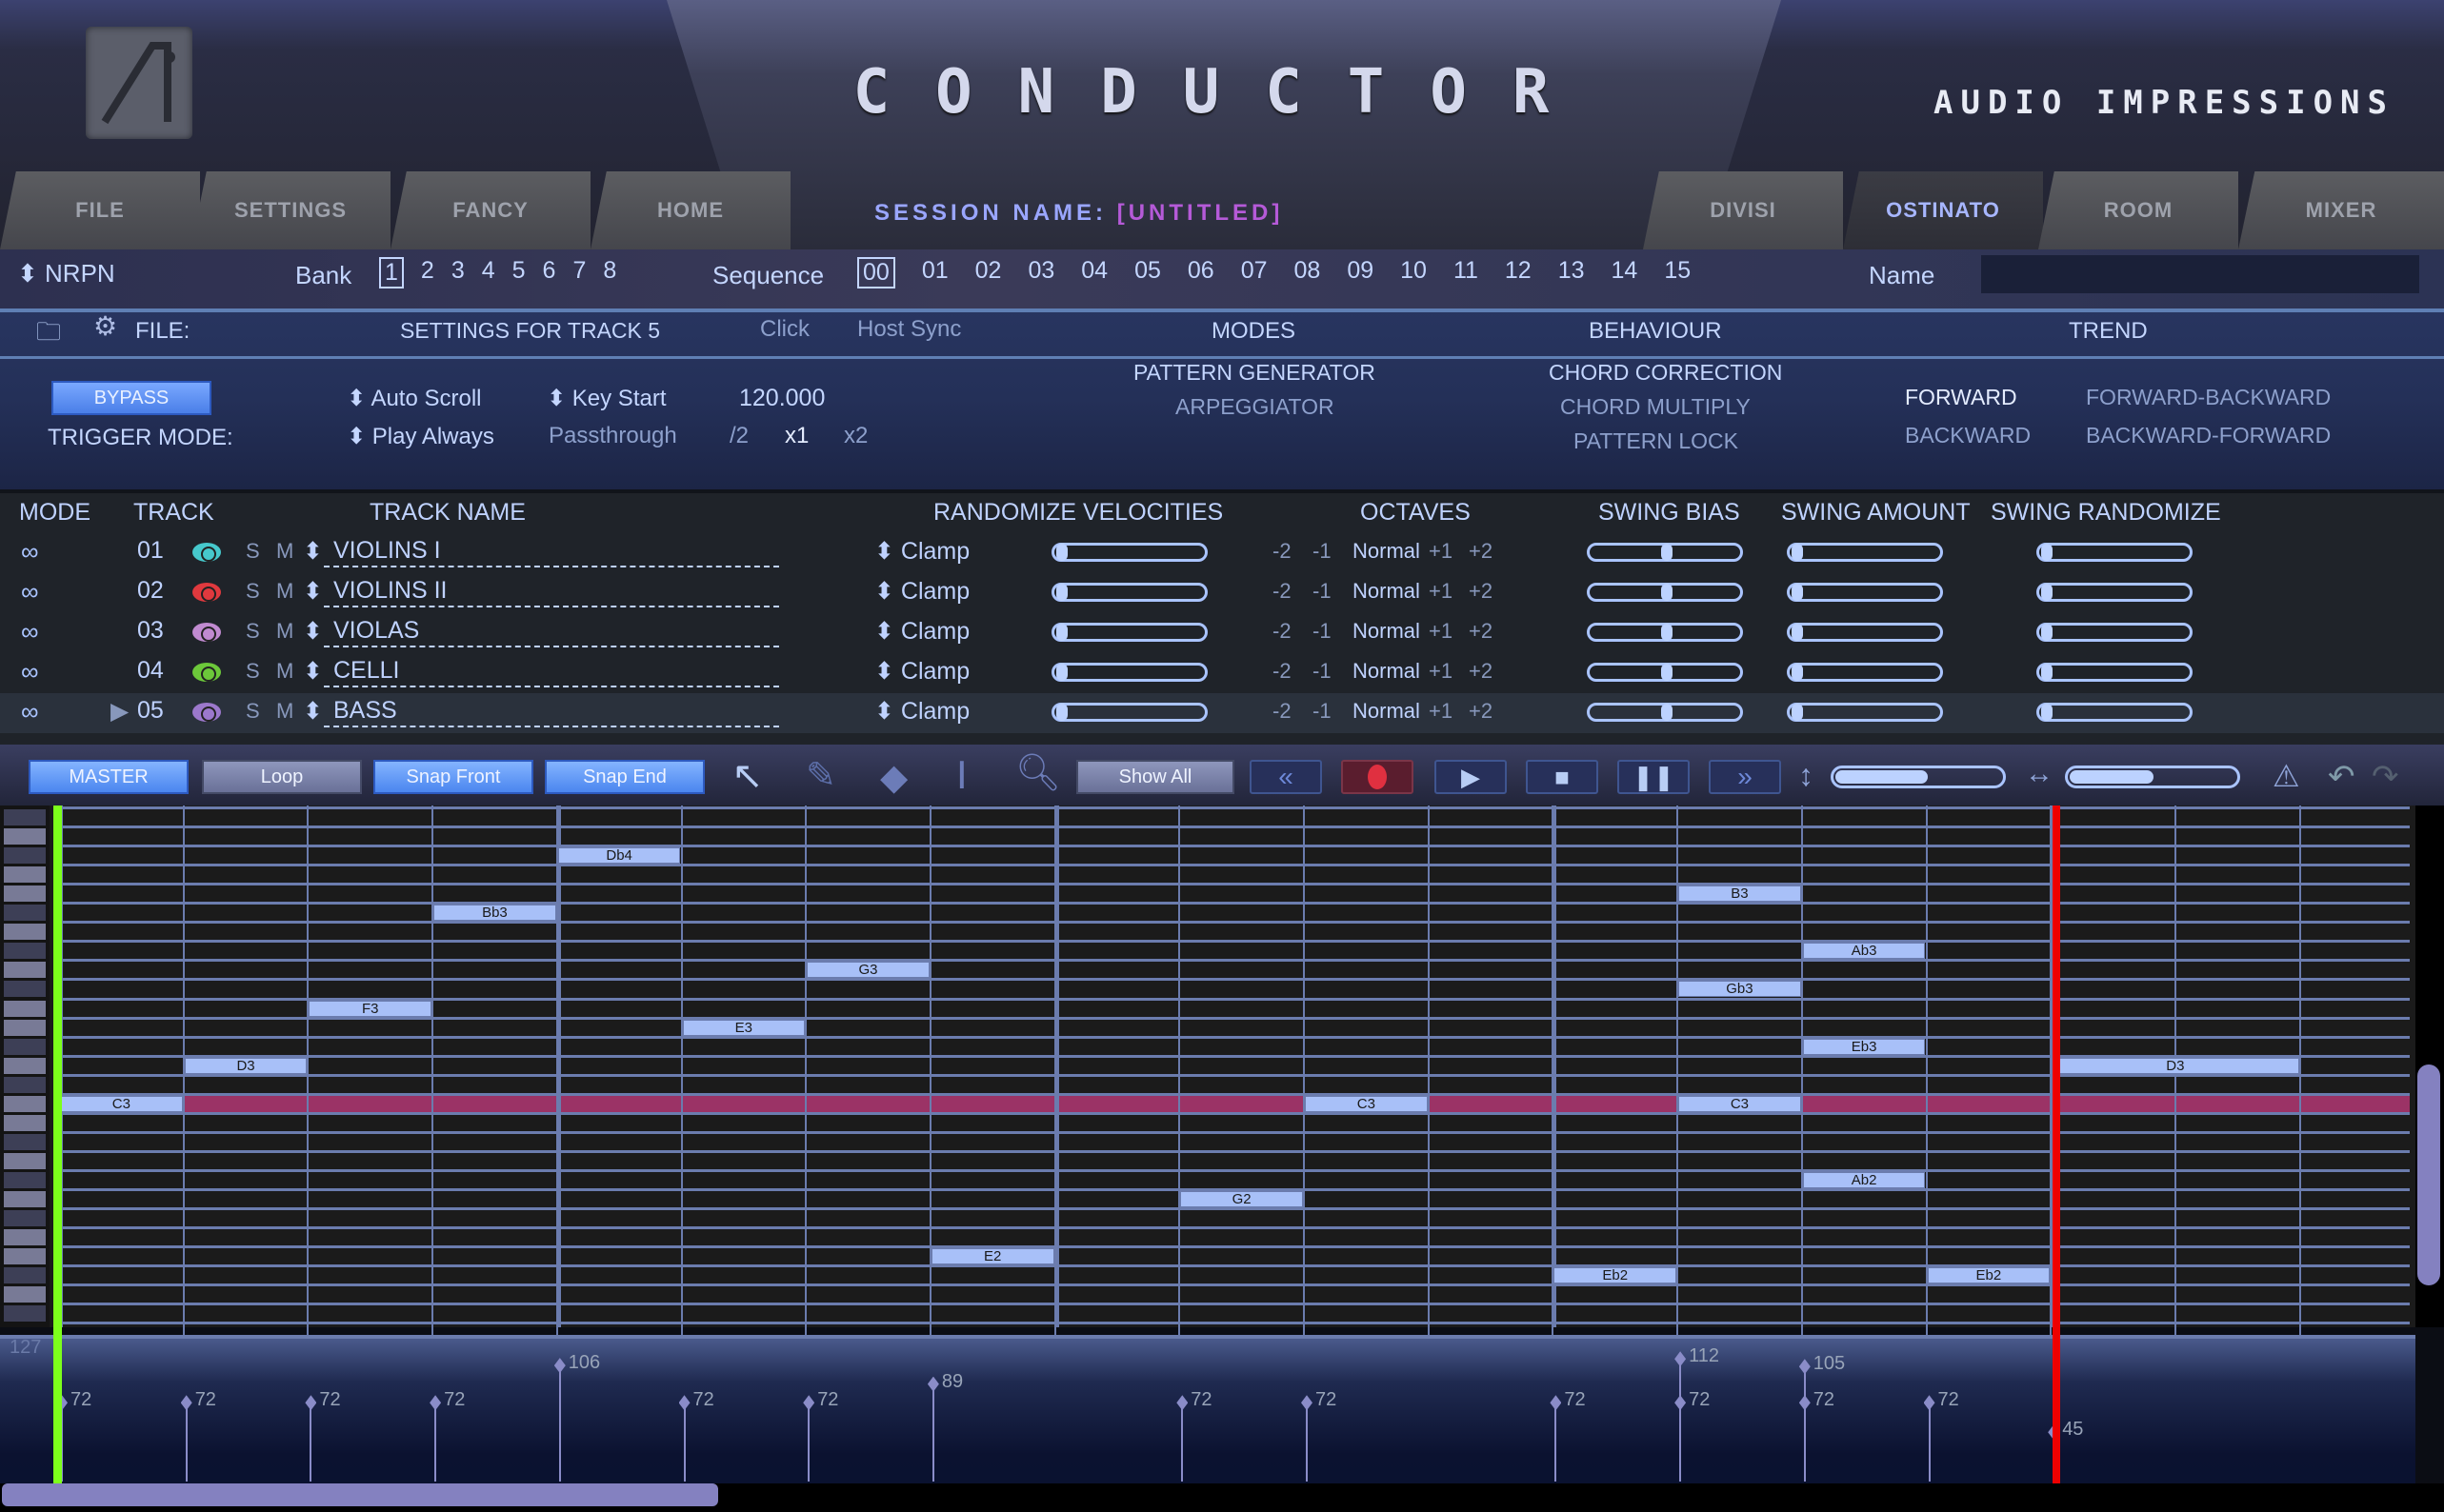 The height and width of the screenshot is (1512, 2444). I want to click on behaviour-pattern-lock: PATTERN LOCK, so click(1655, 441).